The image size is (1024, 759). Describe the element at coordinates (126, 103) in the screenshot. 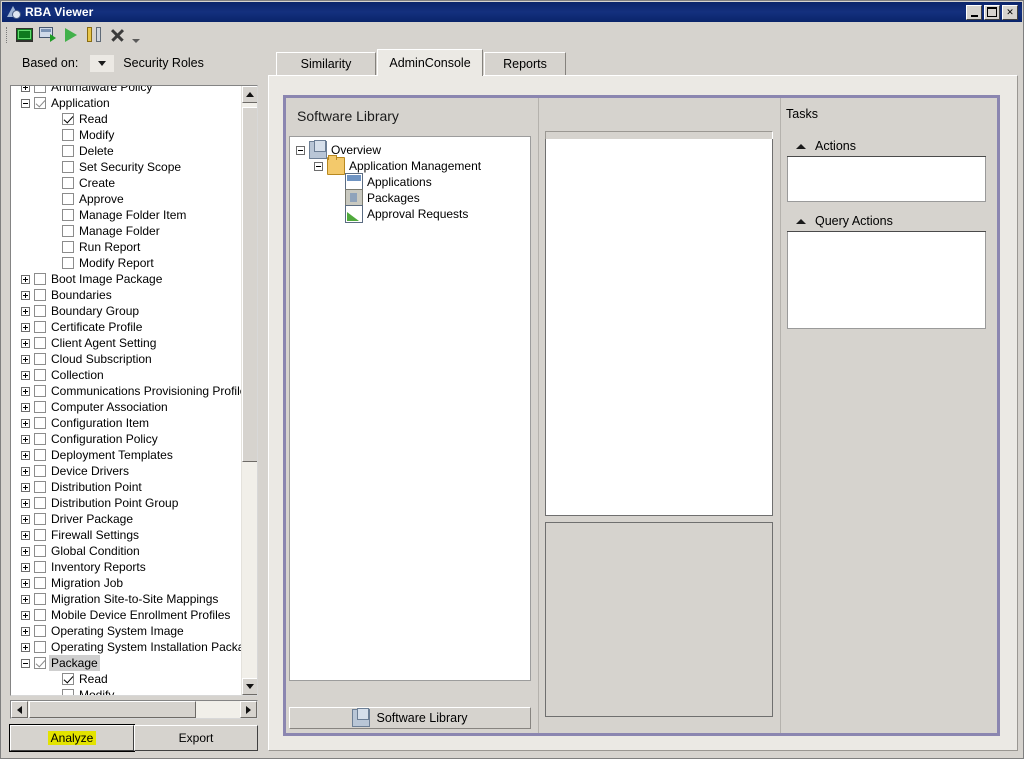

I see `tree-row: Application` at that location.